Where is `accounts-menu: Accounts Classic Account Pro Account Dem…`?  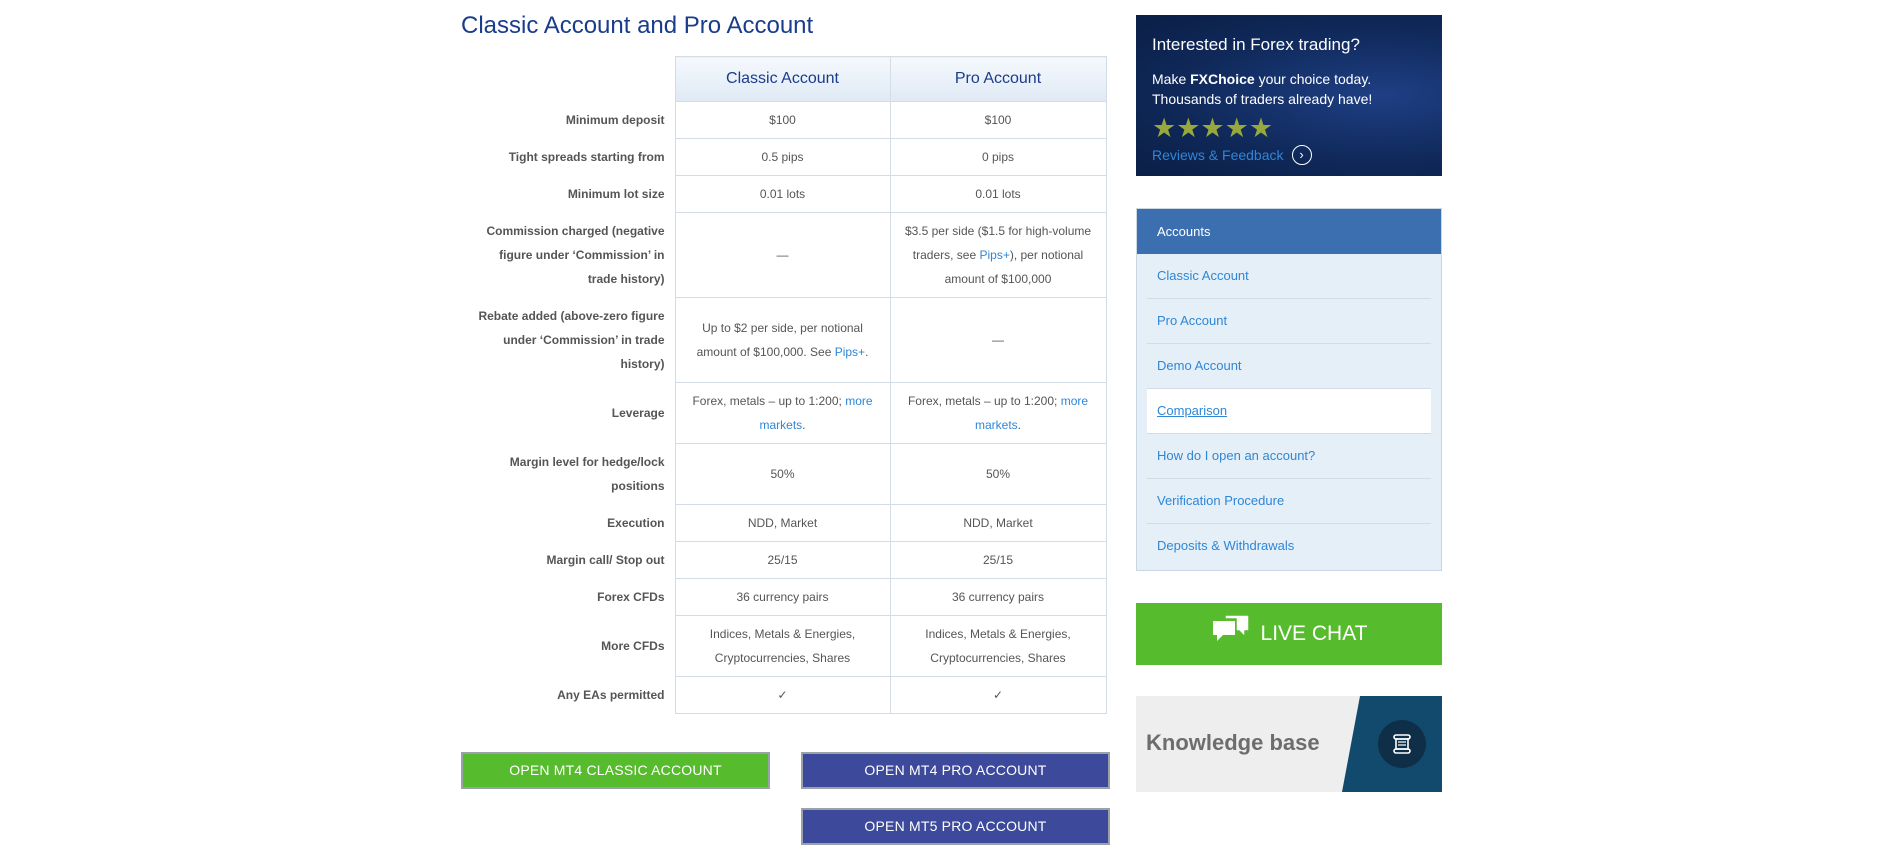
accounts-menu: Accounts Classic Account Pro Account Dem… is located at coordinates (1289, 389).